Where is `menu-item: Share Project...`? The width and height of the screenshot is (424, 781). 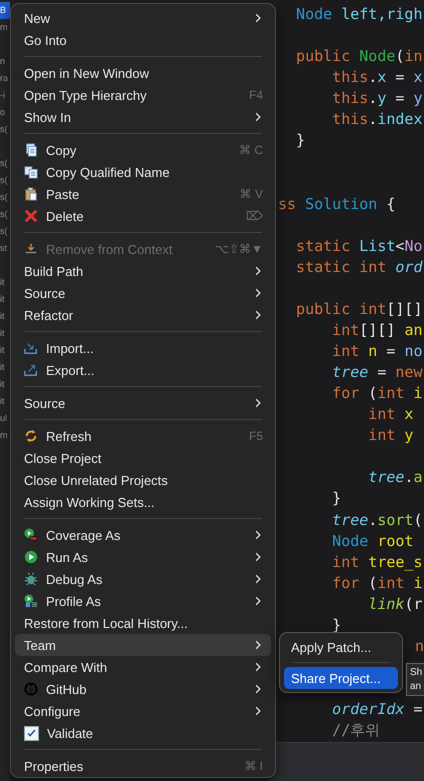 menu-item: Share Project... is located at coordinates (341, 678).